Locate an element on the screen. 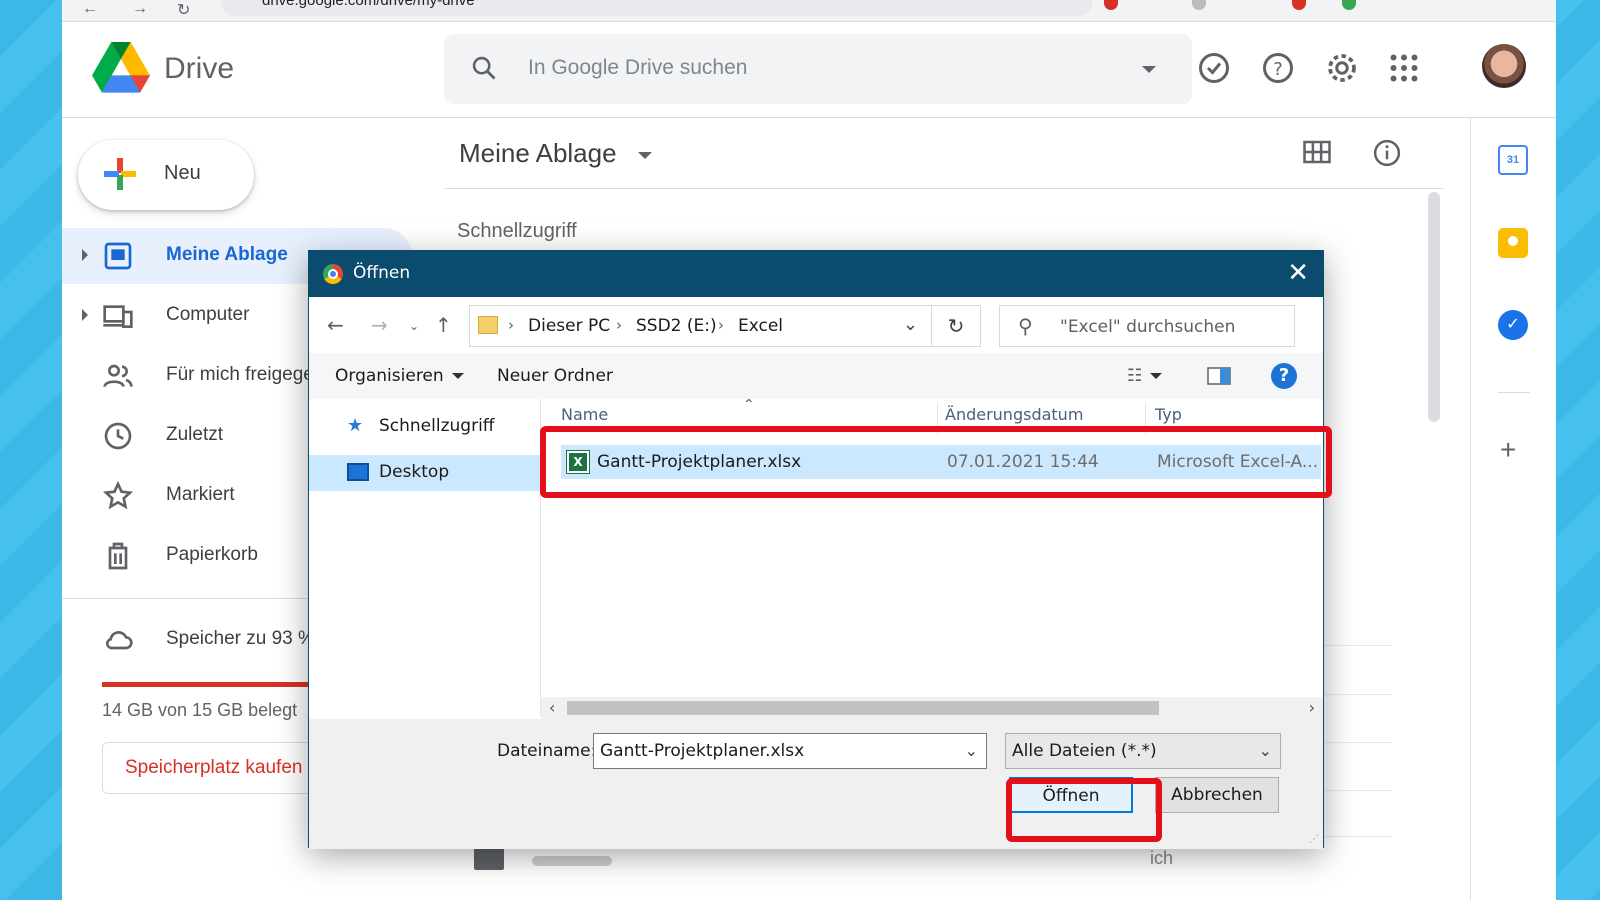 The width and height of the screenshot is (1600, 900). new-folder-button: Neuer Ordner is located at coordinates (555, 376).